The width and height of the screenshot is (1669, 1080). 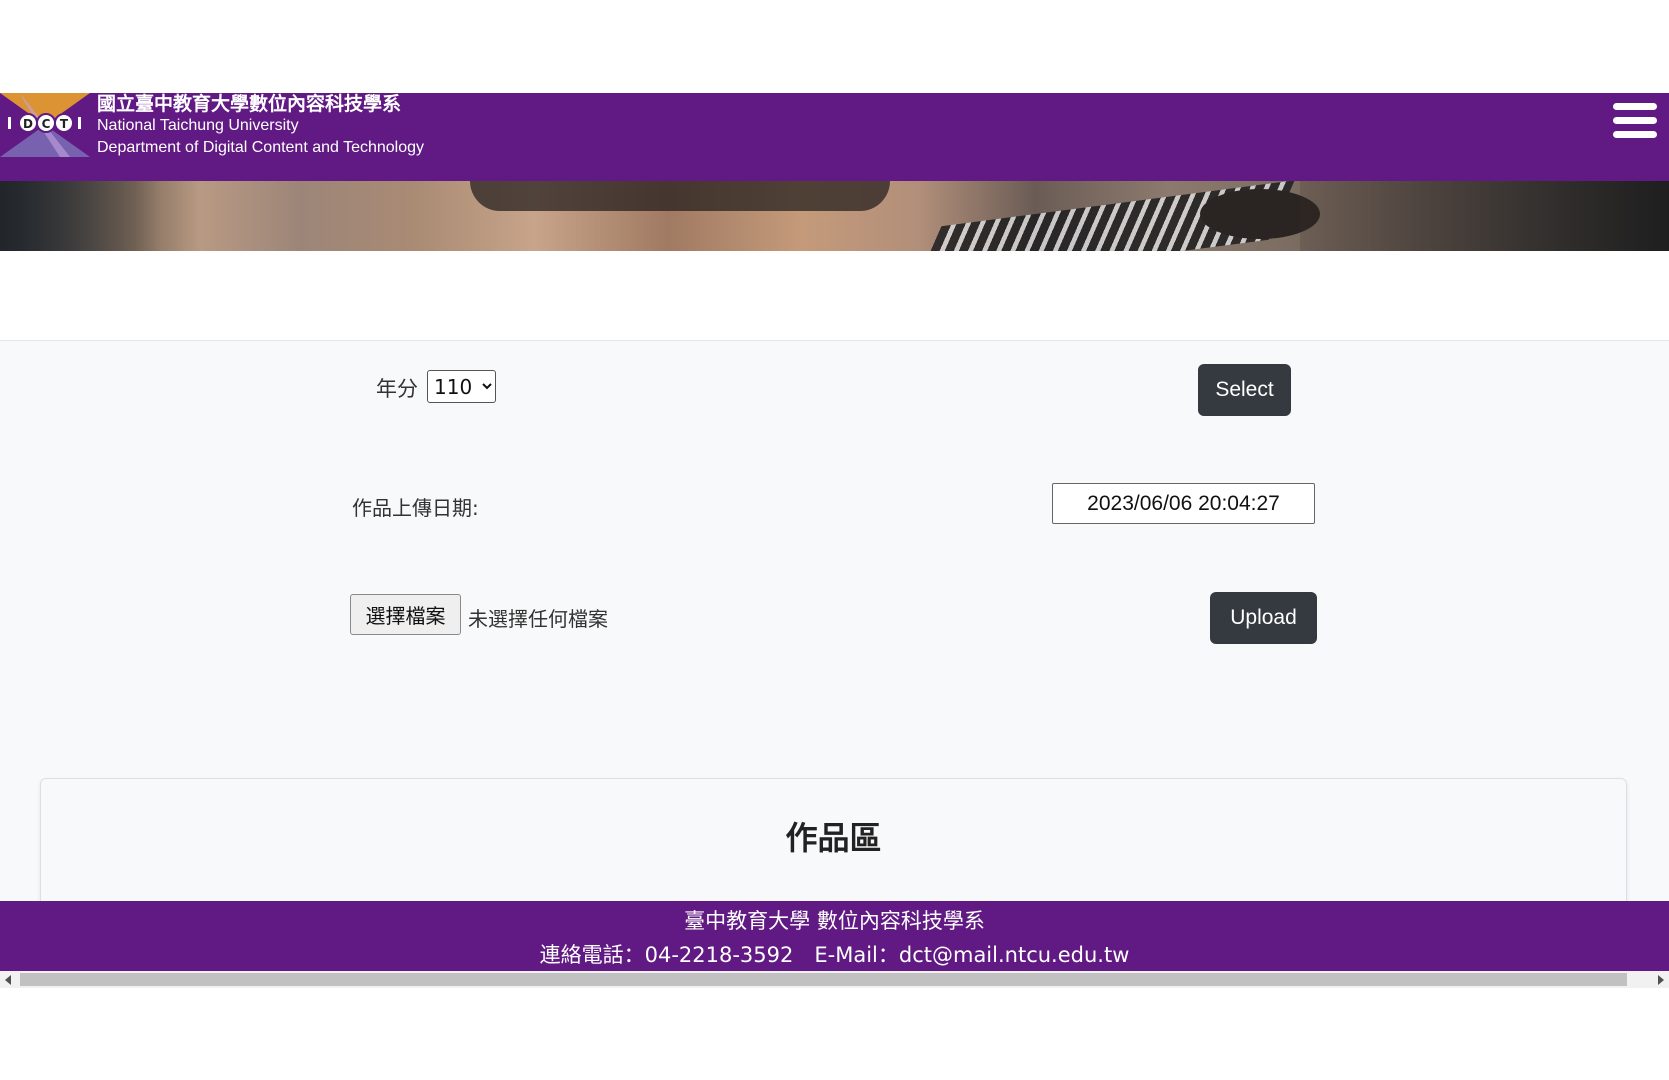 I want to click on header-banner-image, so click(x=834, y=216).